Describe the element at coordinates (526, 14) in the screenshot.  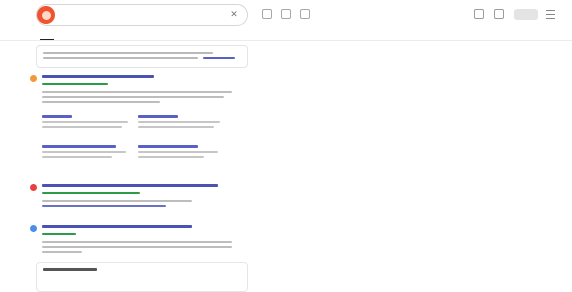
I see `sign-in-button` at that location.